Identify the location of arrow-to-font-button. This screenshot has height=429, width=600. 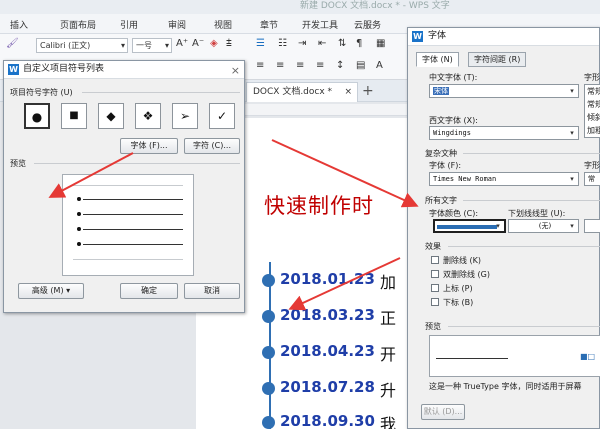
(91, 175).